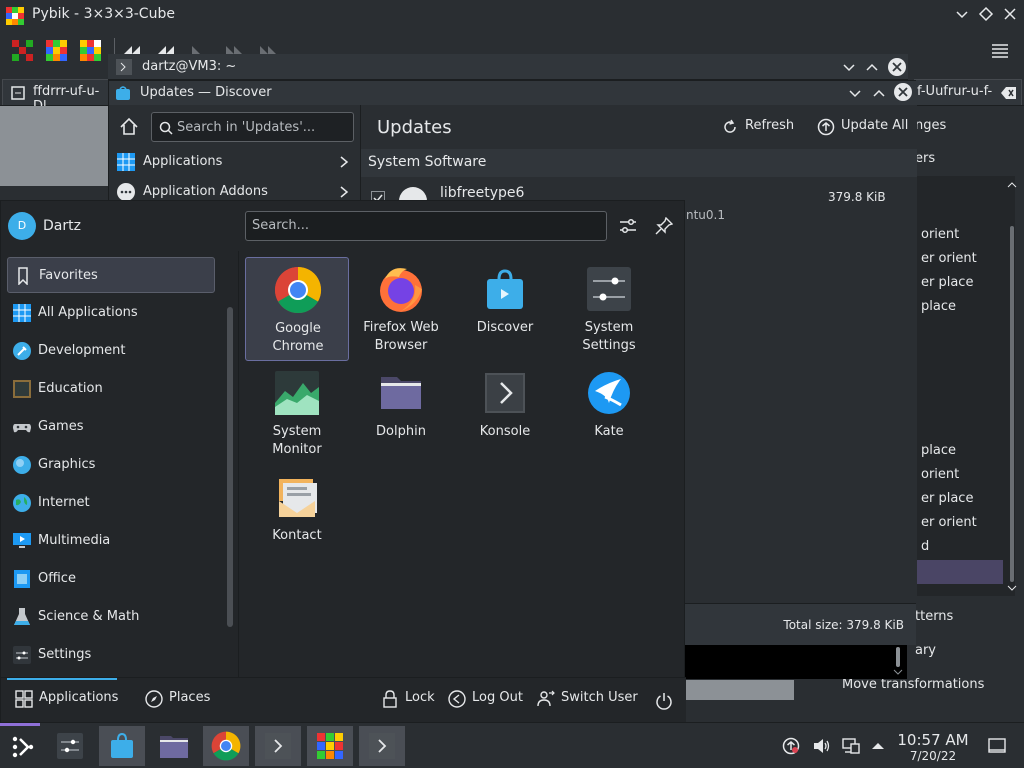 The width and height of the screenshot is (1024, 768). Describe the element at coordinates (968, 92) in the screenshot. I see `tab-move-right: f-Uufrur-u-f-` at that location.